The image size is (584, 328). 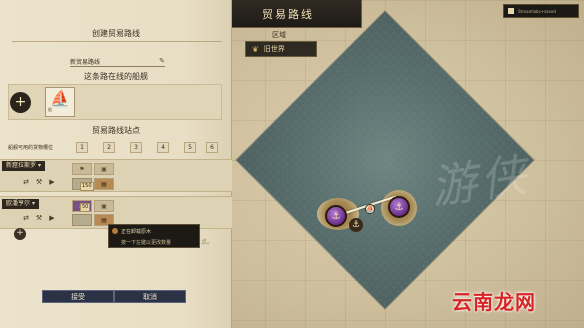 I want to click on cargo-slot-logs: ▤, so click(x=104, y=184).